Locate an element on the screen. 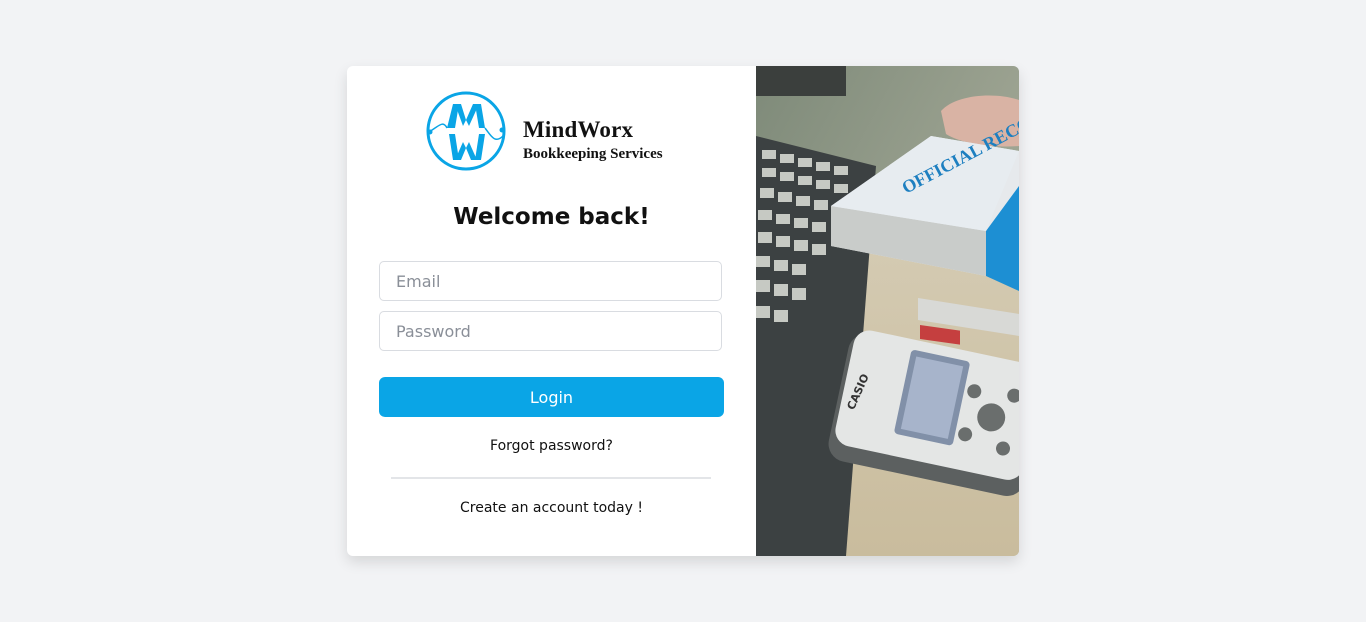  divider is located at coordinates (551, 478).